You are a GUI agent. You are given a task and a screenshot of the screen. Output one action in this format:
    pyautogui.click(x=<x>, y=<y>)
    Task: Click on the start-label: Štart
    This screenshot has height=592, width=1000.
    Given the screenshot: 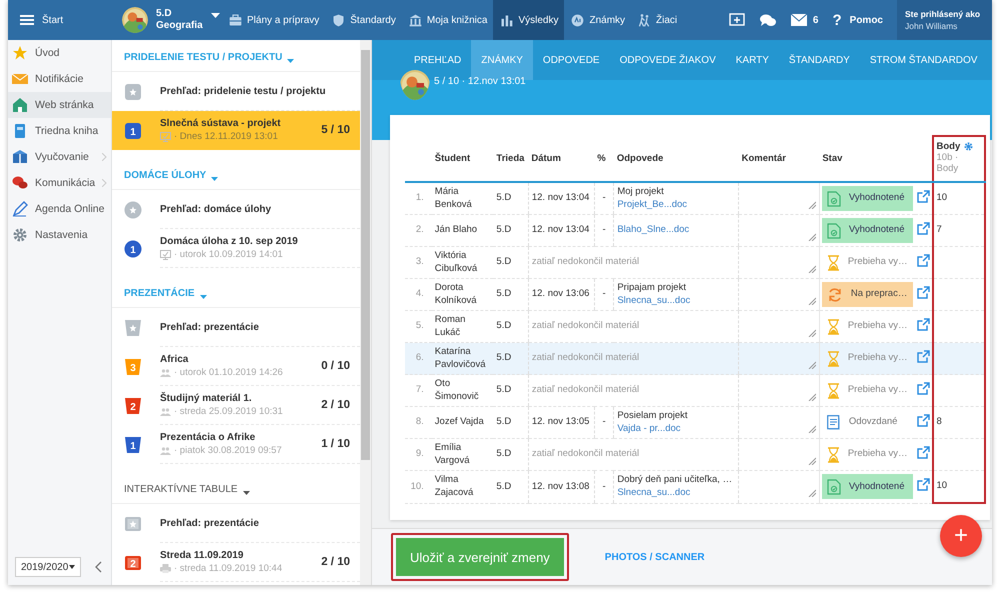 What is the action you would take?
    pyautogui.click(x=53, y=20)
    